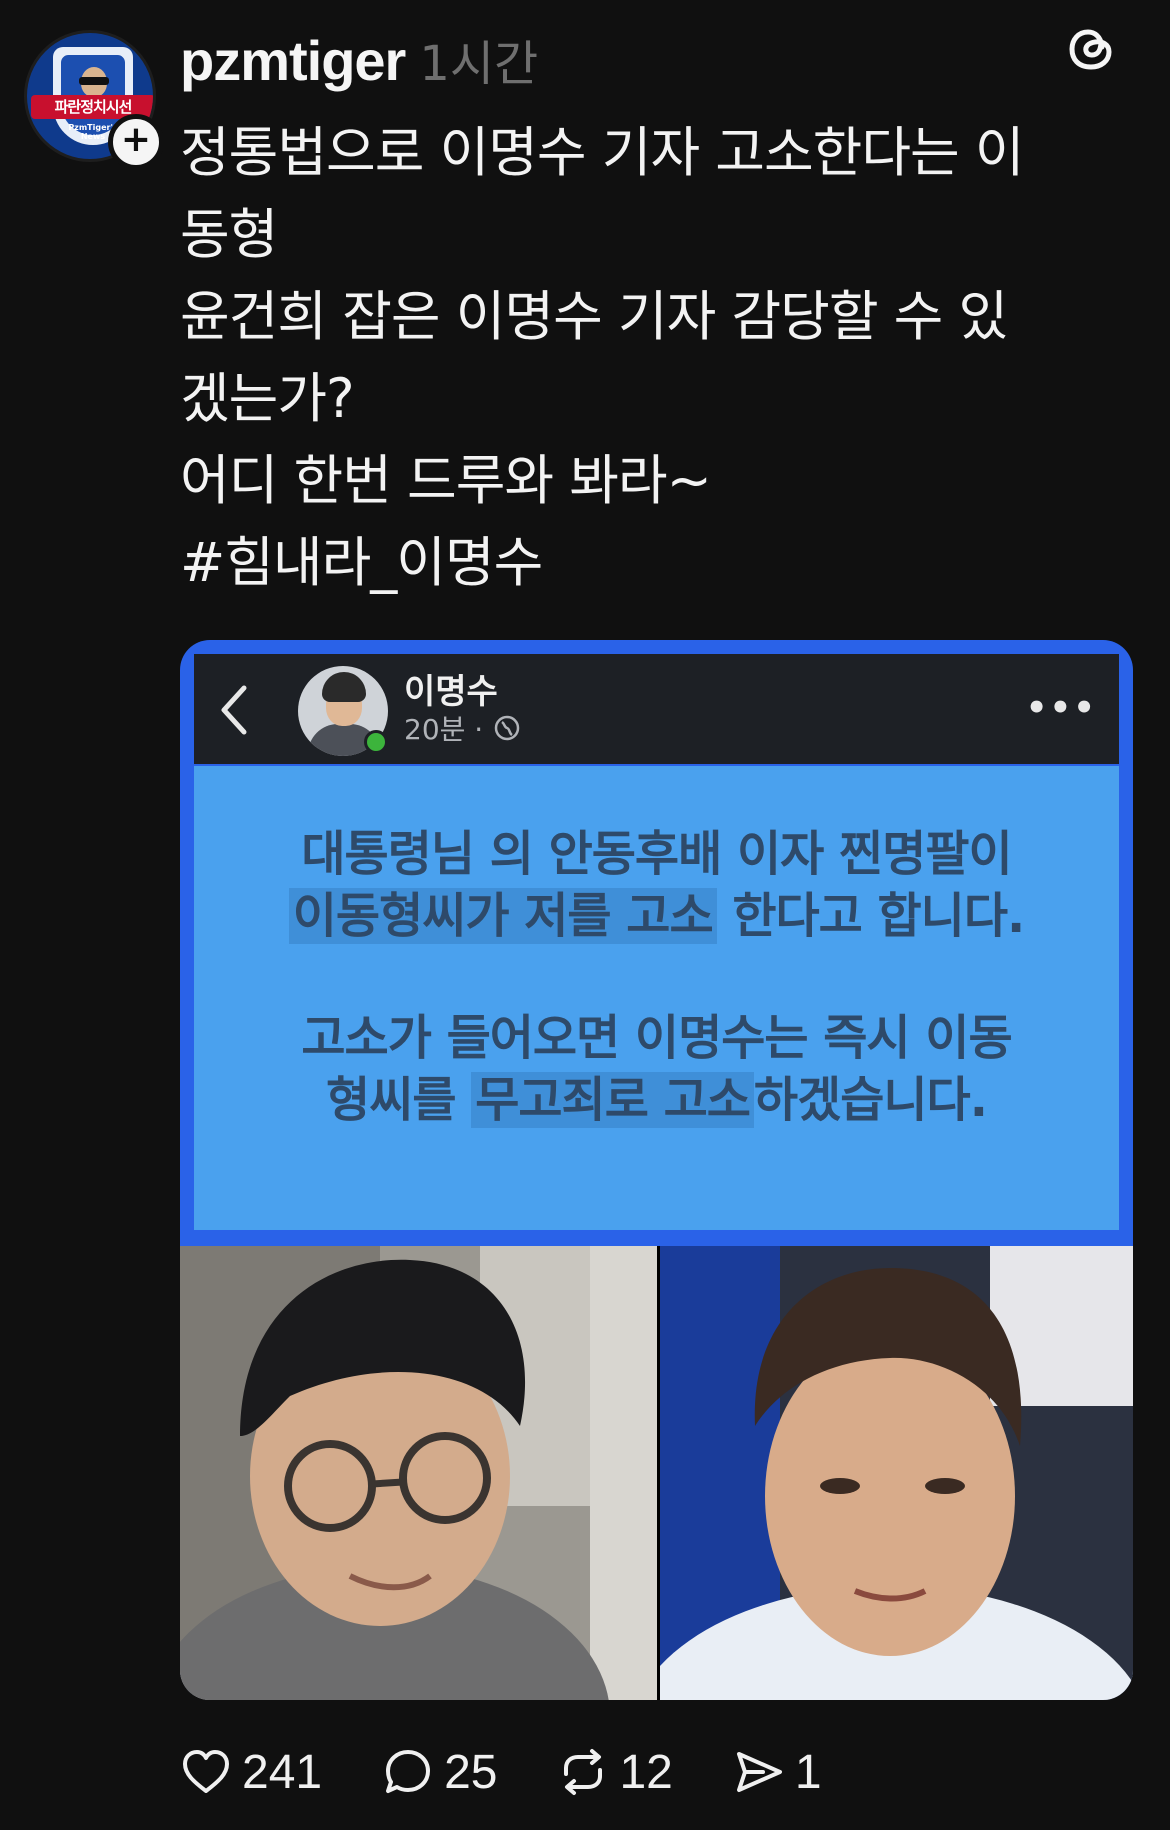 The height and width of the screenshot is (1830, 1170). Describe the element at coordinates (234, 710) in the screenshot. I see `back-arrow-icon` at that location.